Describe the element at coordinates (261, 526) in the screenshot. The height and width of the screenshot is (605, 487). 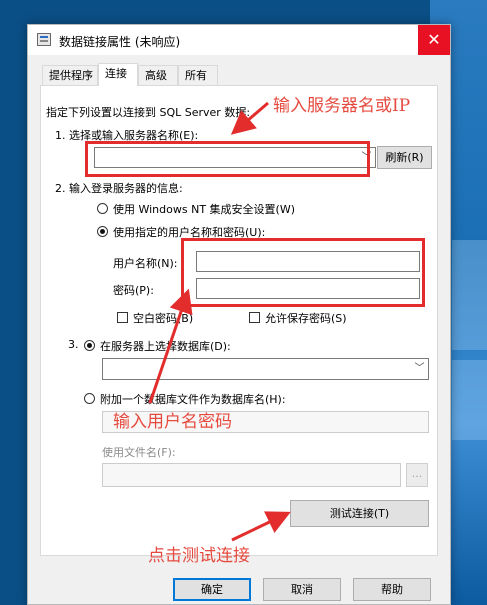
I see `test-hint-arrow` at that location.